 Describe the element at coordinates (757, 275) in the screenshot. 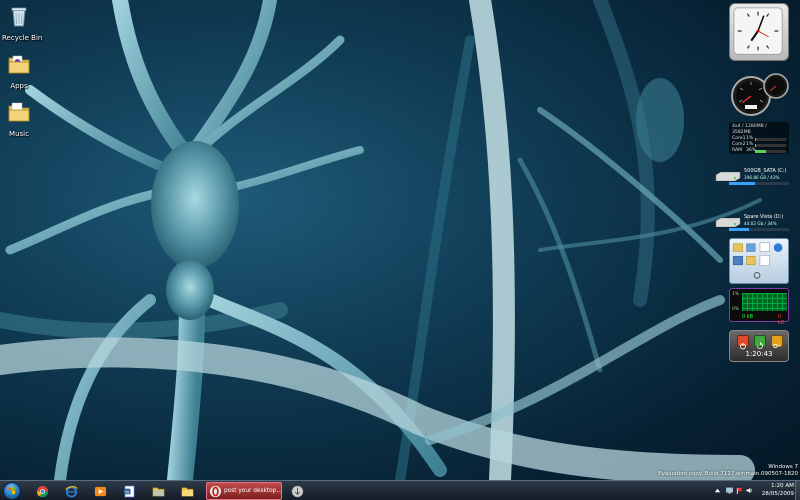

I see `gear-icon` at that location.